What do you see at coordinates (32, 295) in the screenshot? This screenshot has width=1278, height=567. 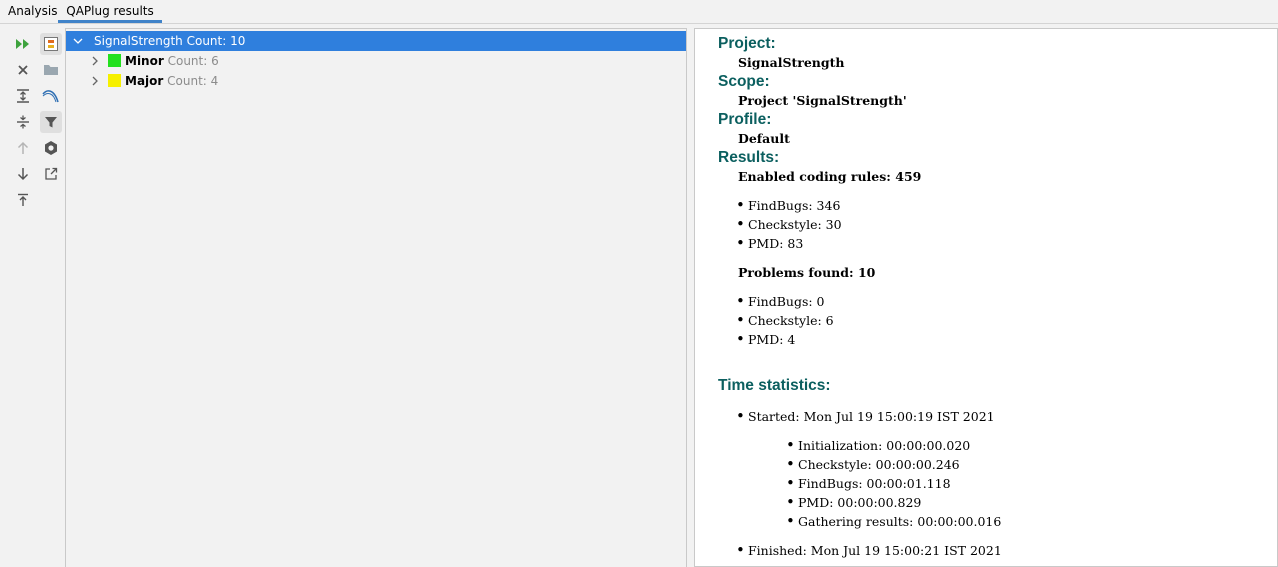 I see `side-toolbar` at bounding box center [32, 295].